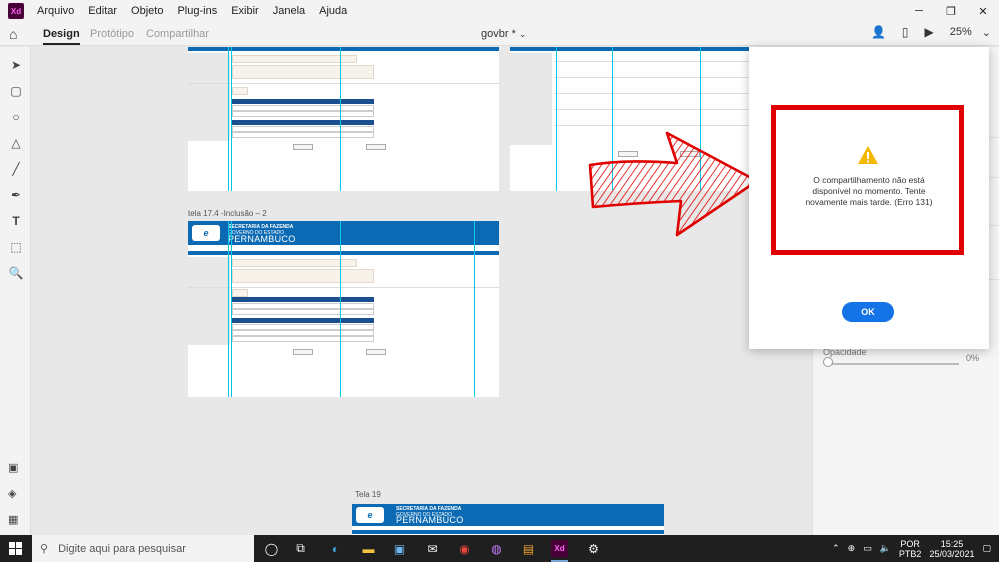 The width and height of the screenshot is (999, 562). What do you see at coordinates (919, 11) in the screenshot?
I see `minimize-button: ─` at bounding box center [919, 11].